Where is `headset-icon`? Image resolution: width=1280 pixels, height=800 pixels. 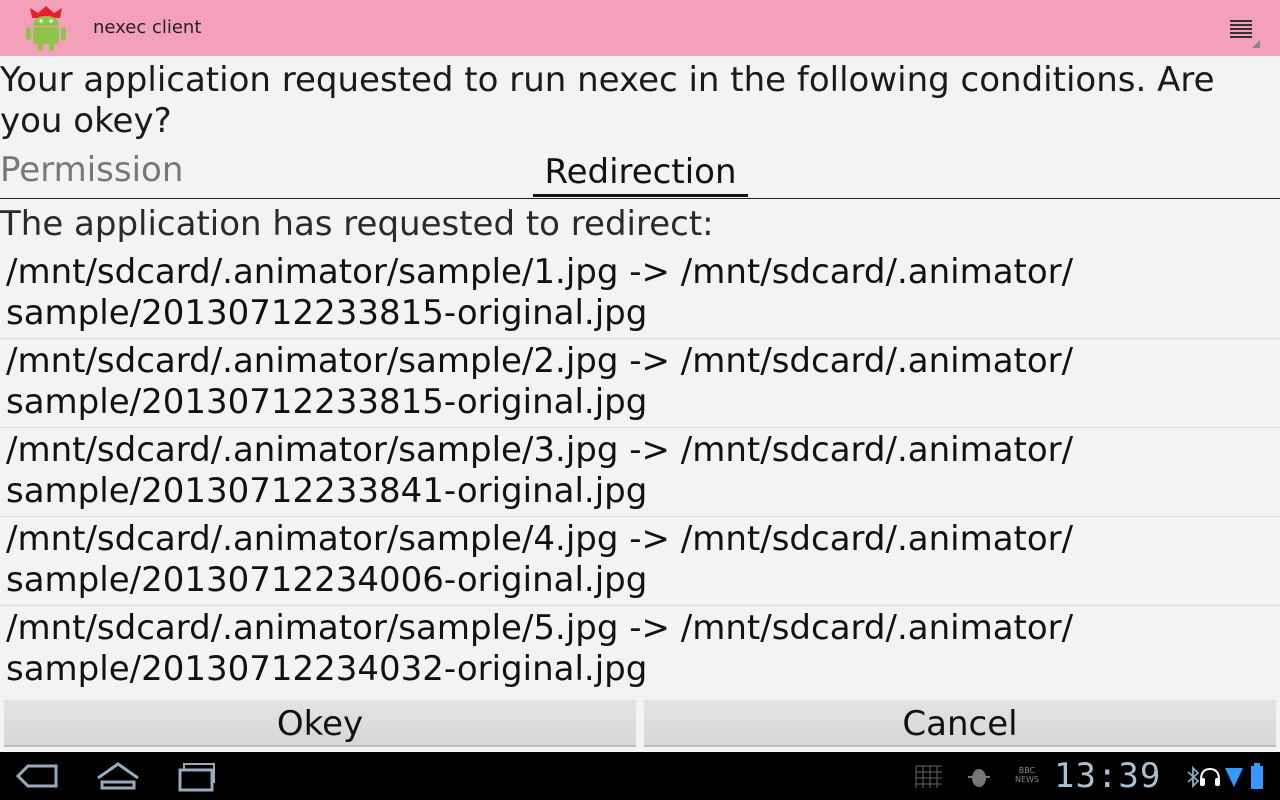
headset-icon is located at coordinates (1210, 777).